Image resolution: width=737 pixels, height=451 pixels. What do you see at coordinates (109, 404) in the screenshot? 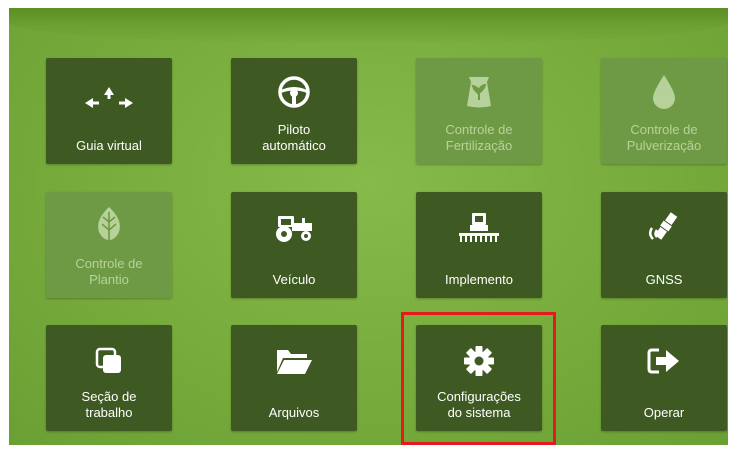
I see `tile-label: Seção de trabalho` at bounding box center [109, 404].